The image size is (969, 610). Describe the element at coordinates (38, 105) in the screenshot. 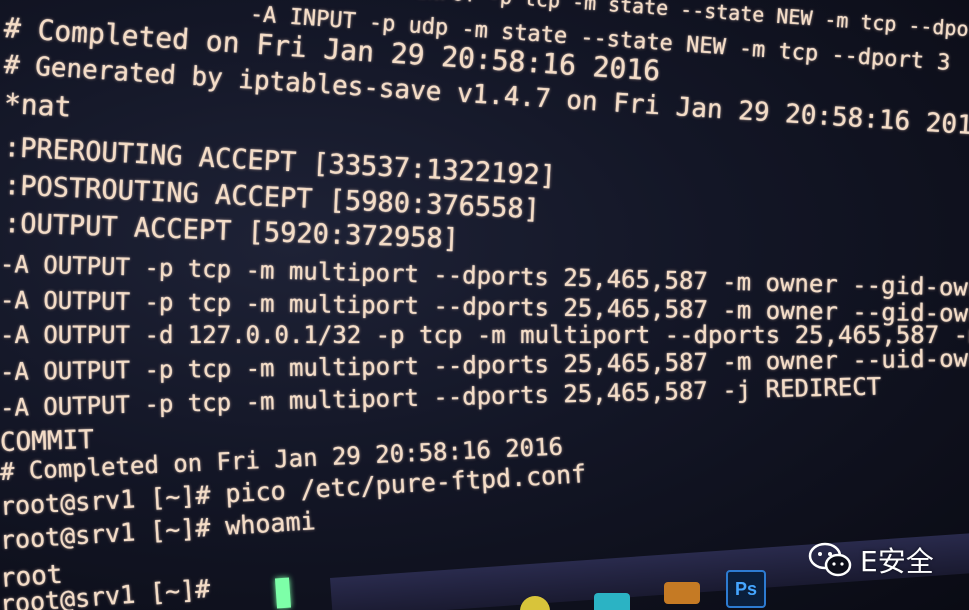

I see `terminal-line: *nat` at that location.